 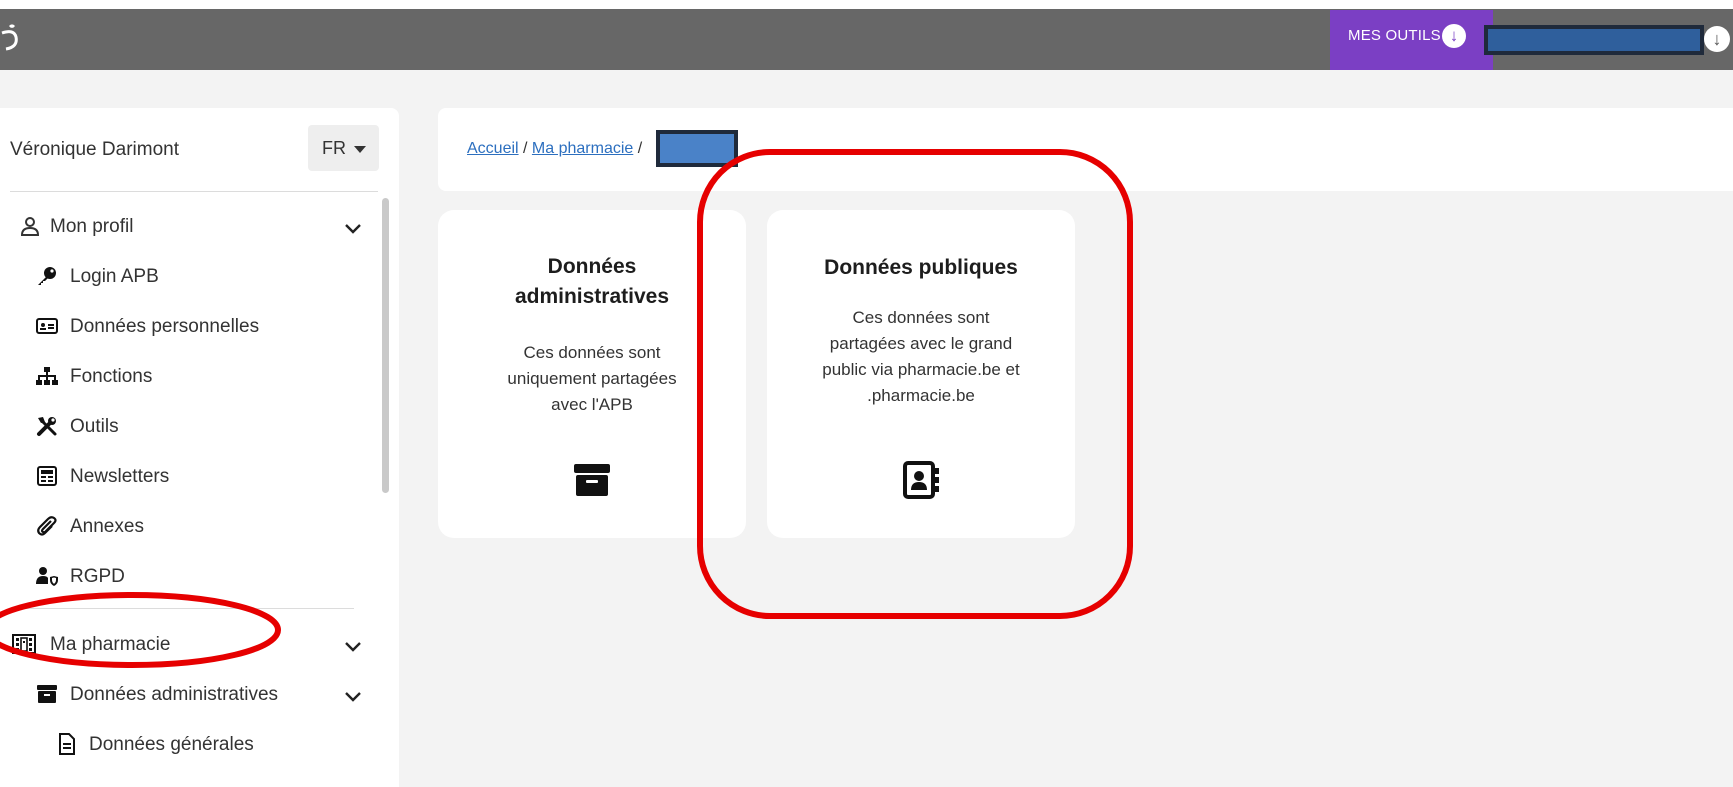 I want to click on sidebar-item-personal-data: Données personnelles, so click(x=200, y=327).